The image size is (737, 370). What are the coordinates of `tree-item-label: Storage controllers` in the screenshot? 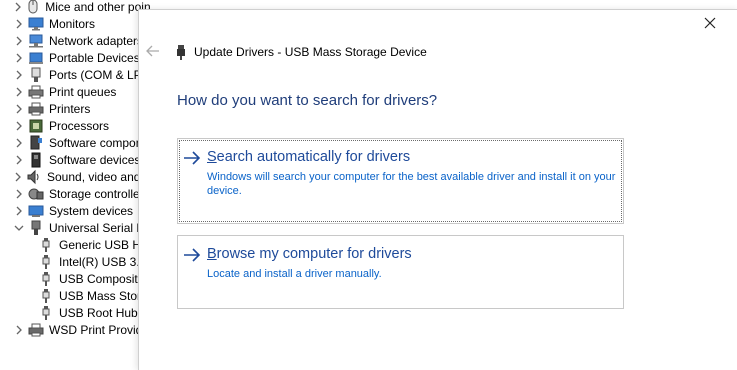 It's located at (99, 193).